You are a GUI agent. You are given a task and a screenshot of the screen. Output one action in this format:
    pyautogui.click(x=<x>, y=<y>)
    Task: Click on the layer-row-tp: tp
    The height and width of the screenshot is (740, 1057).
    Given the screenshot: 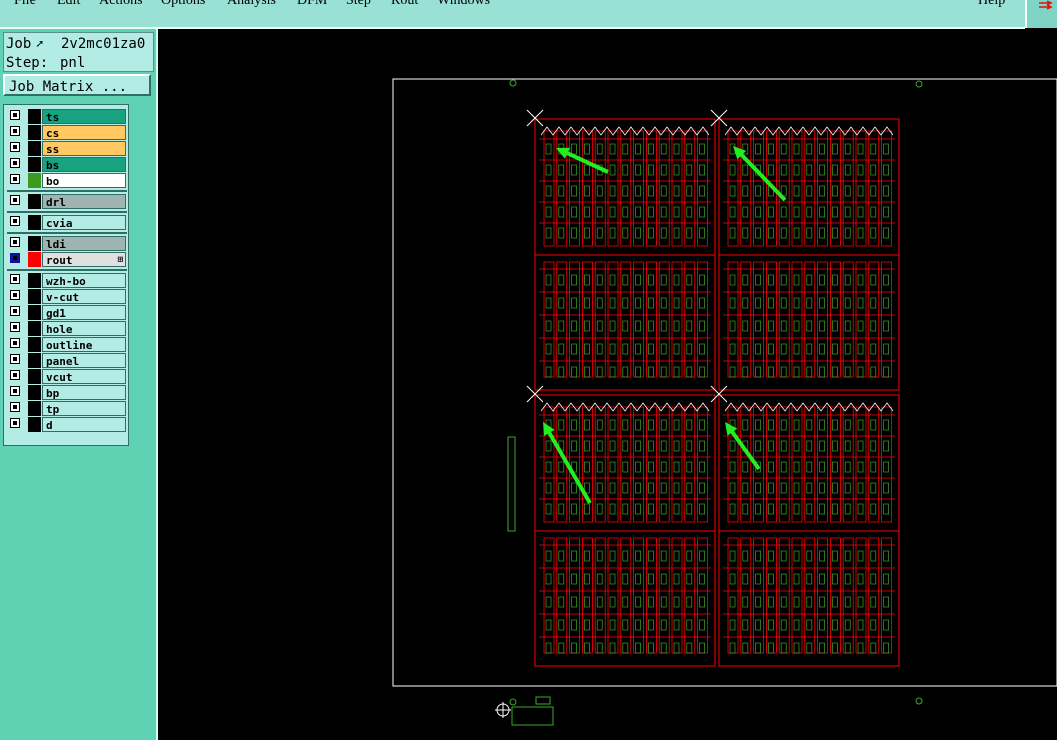 What is the action you would take?
    pyautogui.click(x=67, y=408)
    